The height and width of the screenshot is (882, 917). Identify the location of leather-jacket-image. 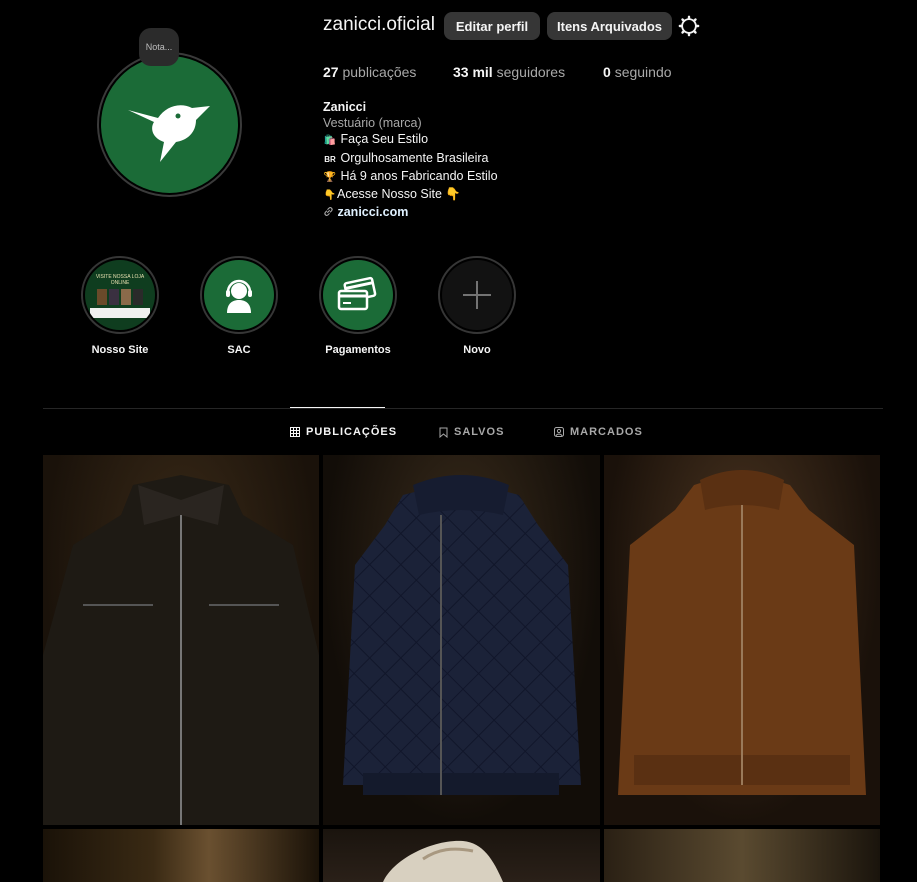
(181, 650).